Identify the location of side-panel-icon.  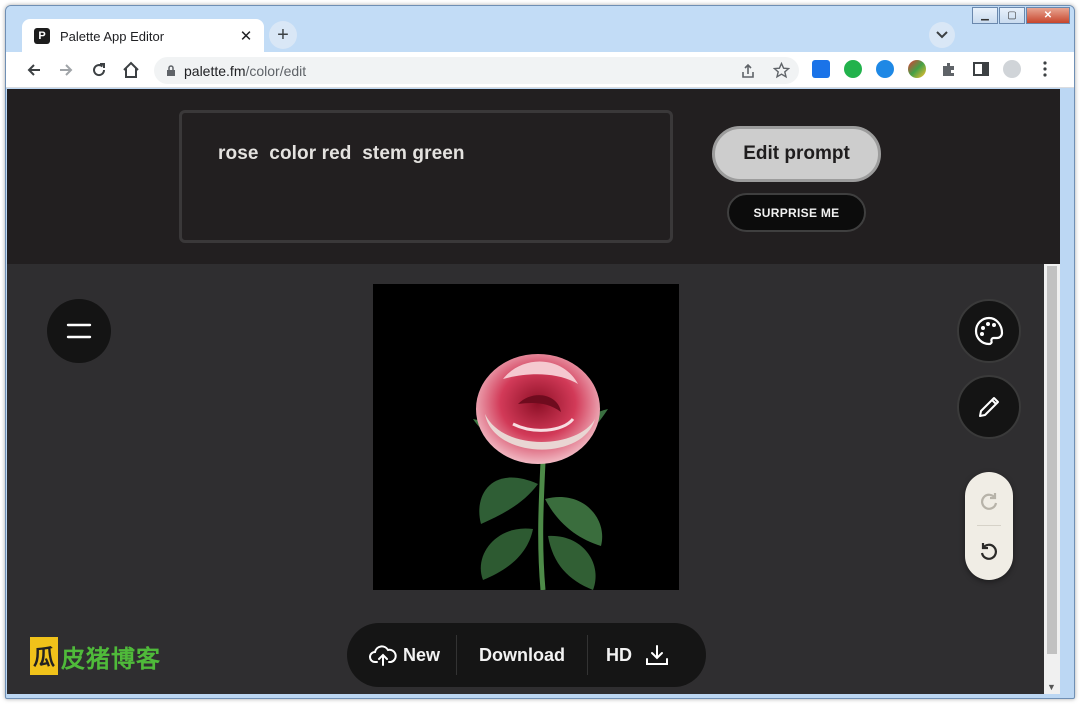
(981, 69).